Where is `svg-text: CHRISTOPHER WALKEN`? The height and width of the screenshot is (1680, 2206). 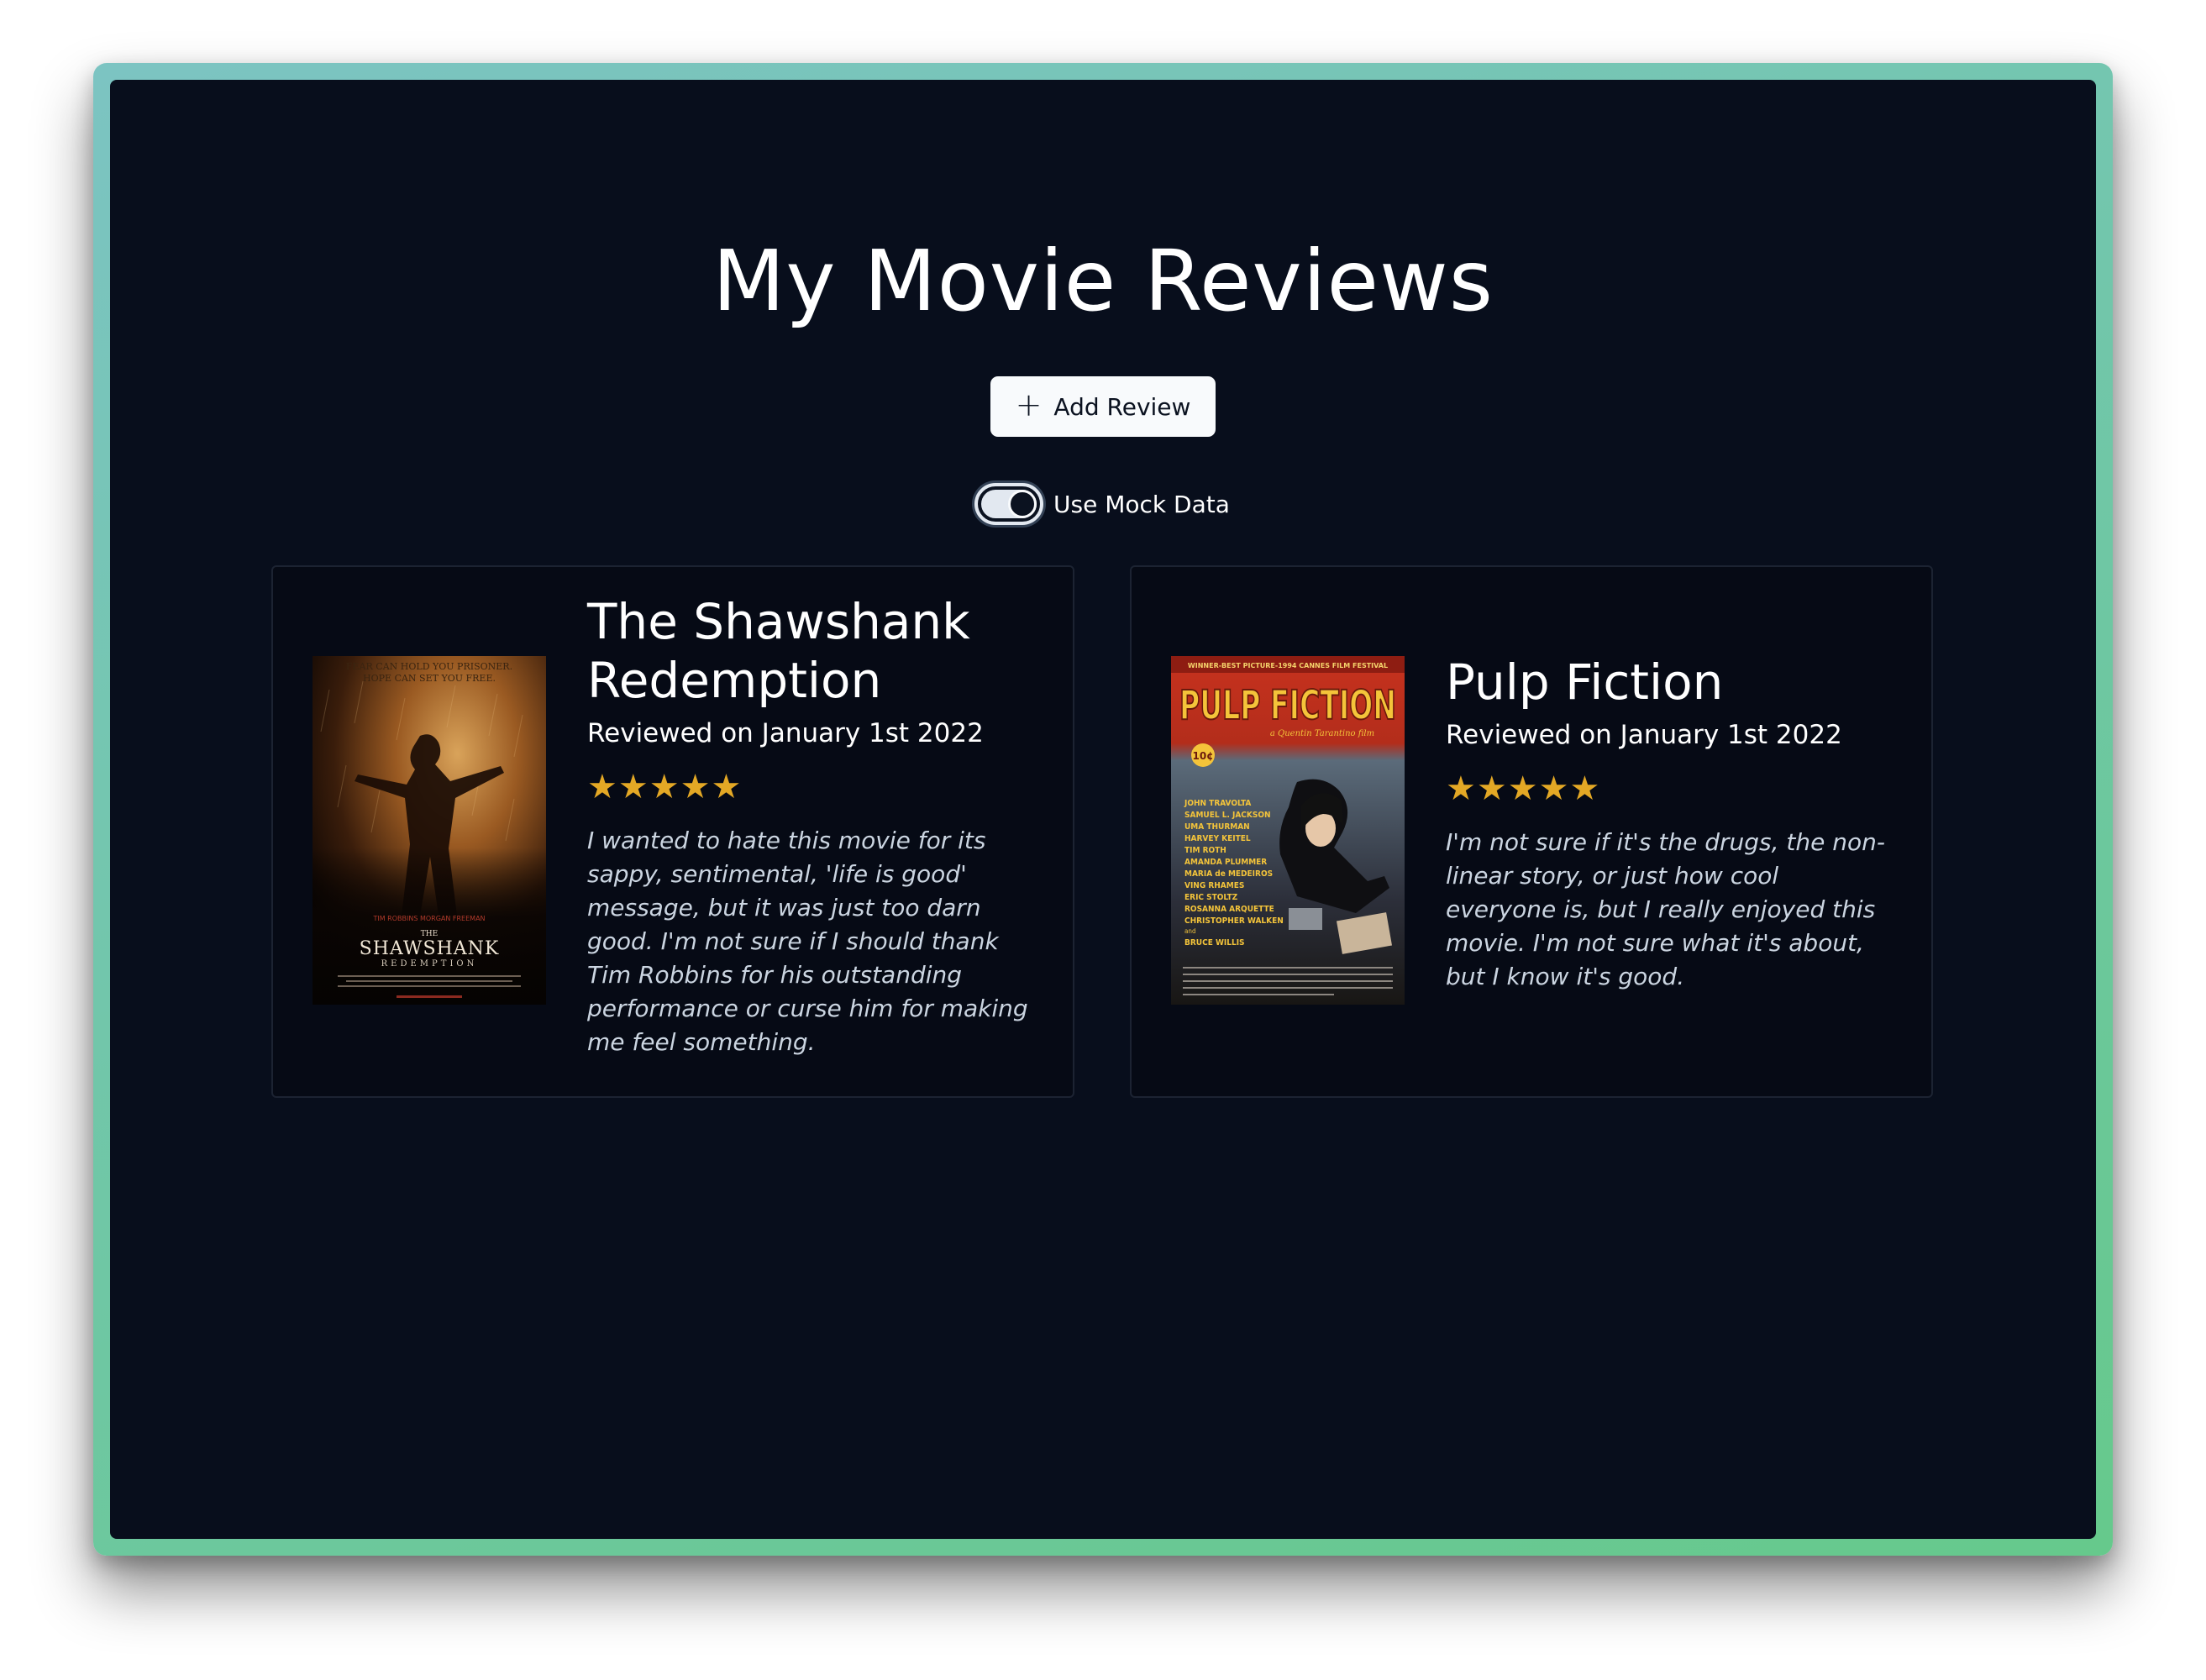
svg-text: CHRISTOPHER WALKEN is located at coordinates (1234, 921).